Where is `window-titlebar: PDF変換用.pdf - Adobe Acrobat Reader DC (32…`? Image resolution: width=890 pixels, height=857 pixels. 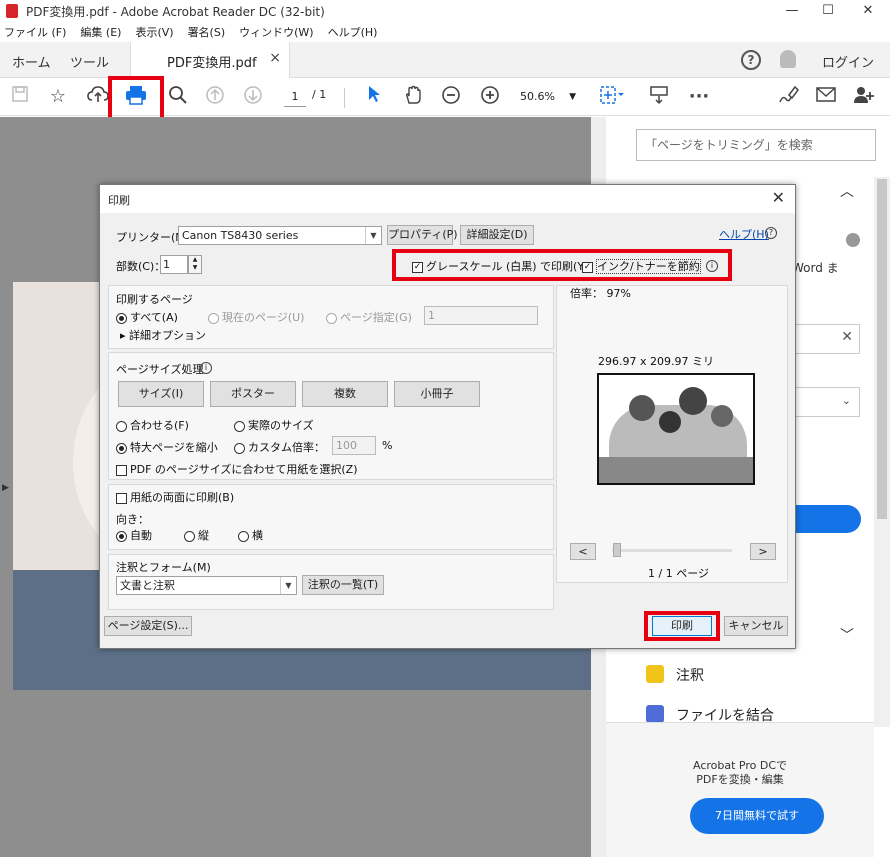
window-titlebar: PDF変換用.pdf - Adobe Acrobat Reader DC (32… is located at coordinates (445, 11).